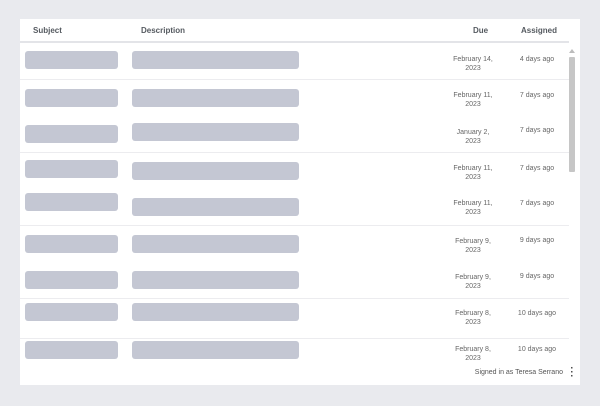 This screenshot has width=600, height=406. Describe the element at coordinates (300, 373) in the screenshot. I see `status-footer: Signed in as Teresa Serrano · · ·` at that location.